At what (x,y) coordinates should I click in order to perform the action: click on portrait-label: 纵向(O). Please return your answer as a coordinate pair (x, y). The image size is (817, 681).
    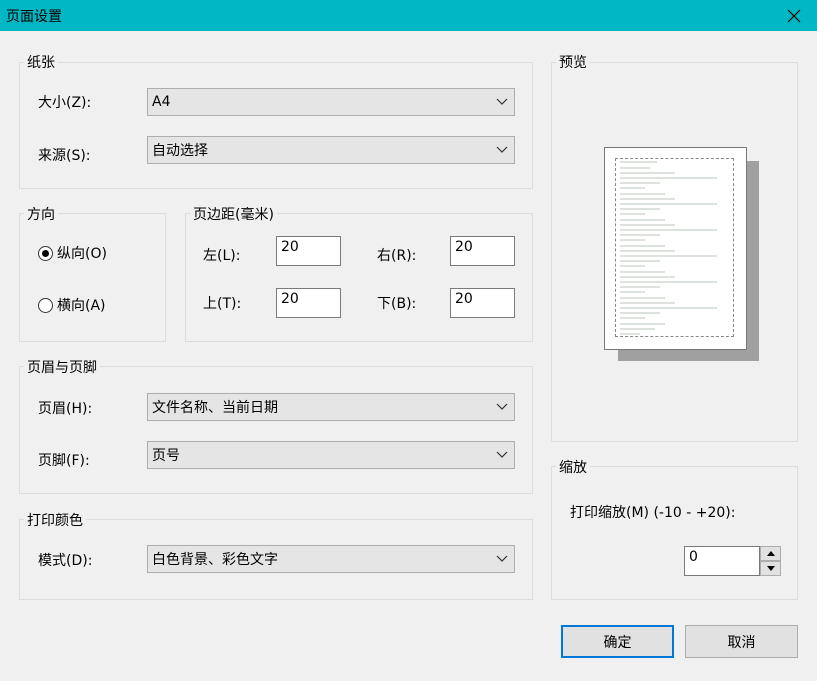
    Looking at the image, I should click on (82, 254).